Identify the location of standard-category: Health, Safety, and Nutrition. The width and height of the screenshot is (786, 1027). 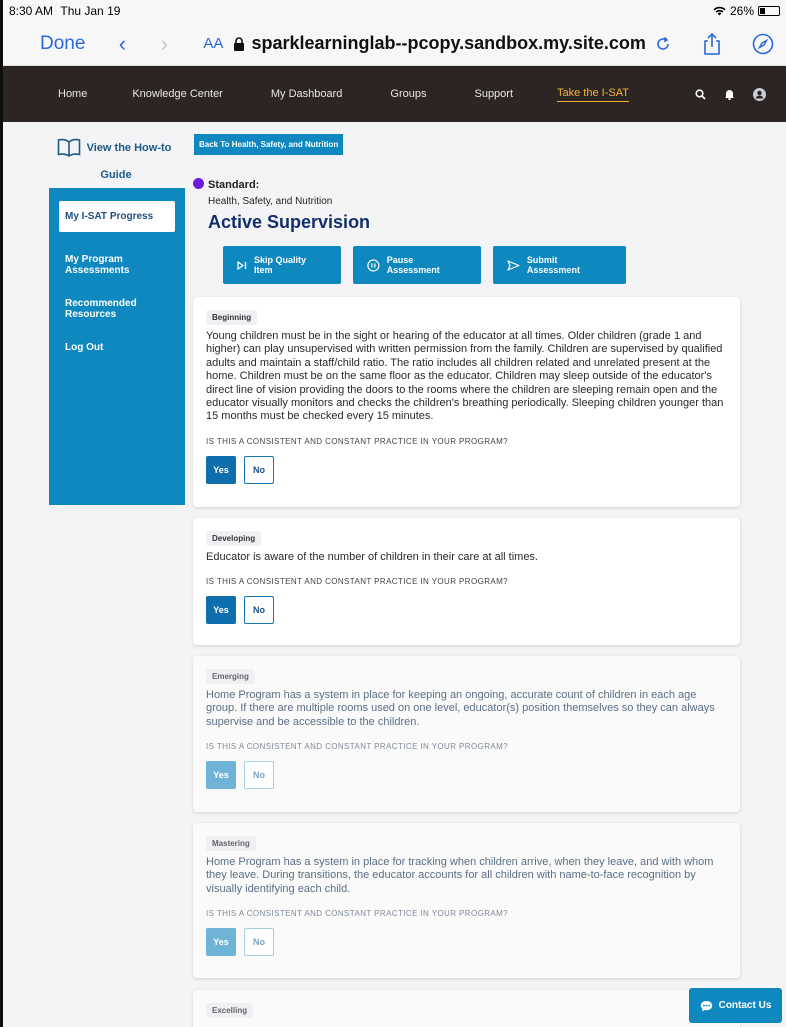
(270, 201).